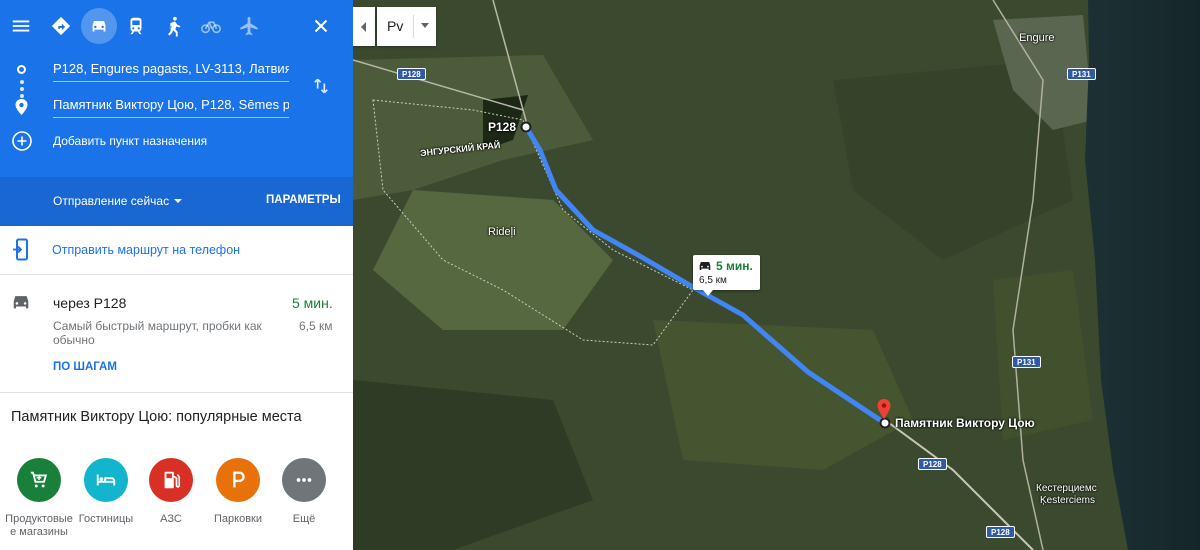 The height and width of the screenshot is (550, 1200). Describe the element at coordinates (708, 293) in the screenshot. I see `callout-tail` at that location.